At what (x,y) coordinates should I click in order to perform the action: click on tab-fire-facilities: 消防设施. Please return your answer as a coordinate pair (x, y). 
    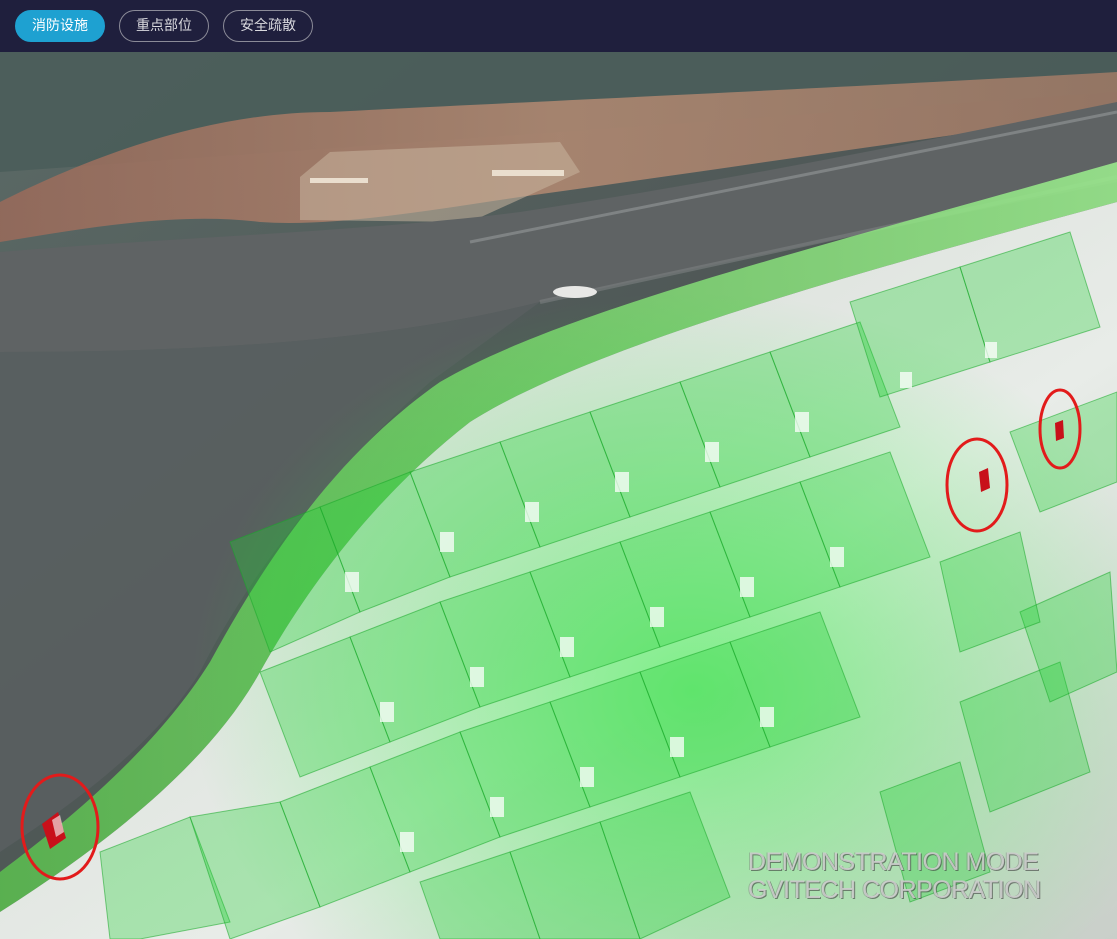
    Looking at the image, I should click on (60, 26).